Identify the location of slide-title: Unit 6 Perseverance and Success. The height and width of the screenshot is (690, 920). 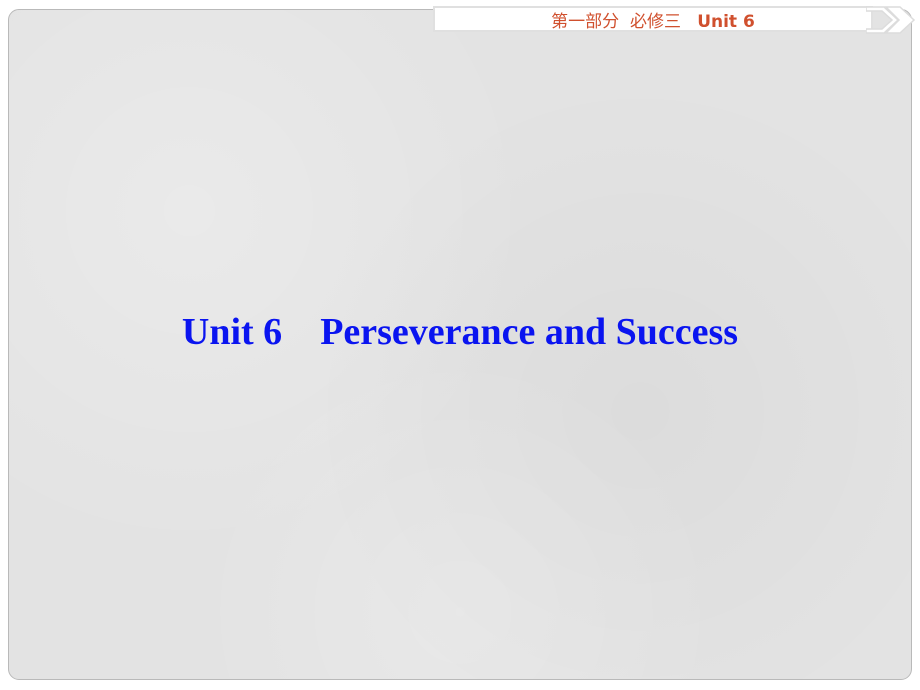
(460, 332).